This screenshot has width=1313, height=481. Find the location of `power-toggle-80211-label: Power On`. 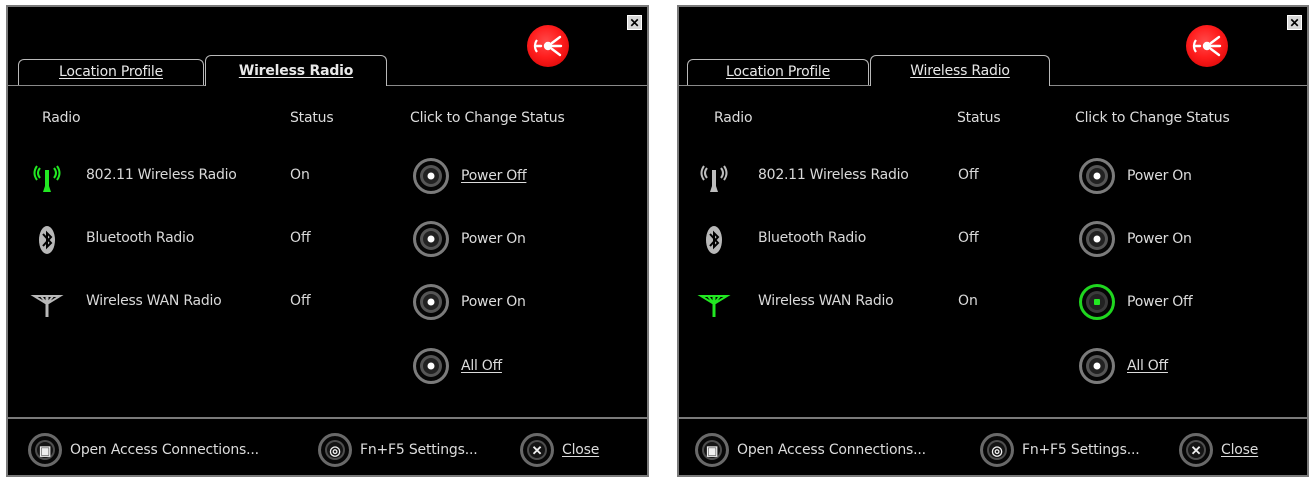

power-toggle-80211-label: Power On is located at coordinates (1159, 176).